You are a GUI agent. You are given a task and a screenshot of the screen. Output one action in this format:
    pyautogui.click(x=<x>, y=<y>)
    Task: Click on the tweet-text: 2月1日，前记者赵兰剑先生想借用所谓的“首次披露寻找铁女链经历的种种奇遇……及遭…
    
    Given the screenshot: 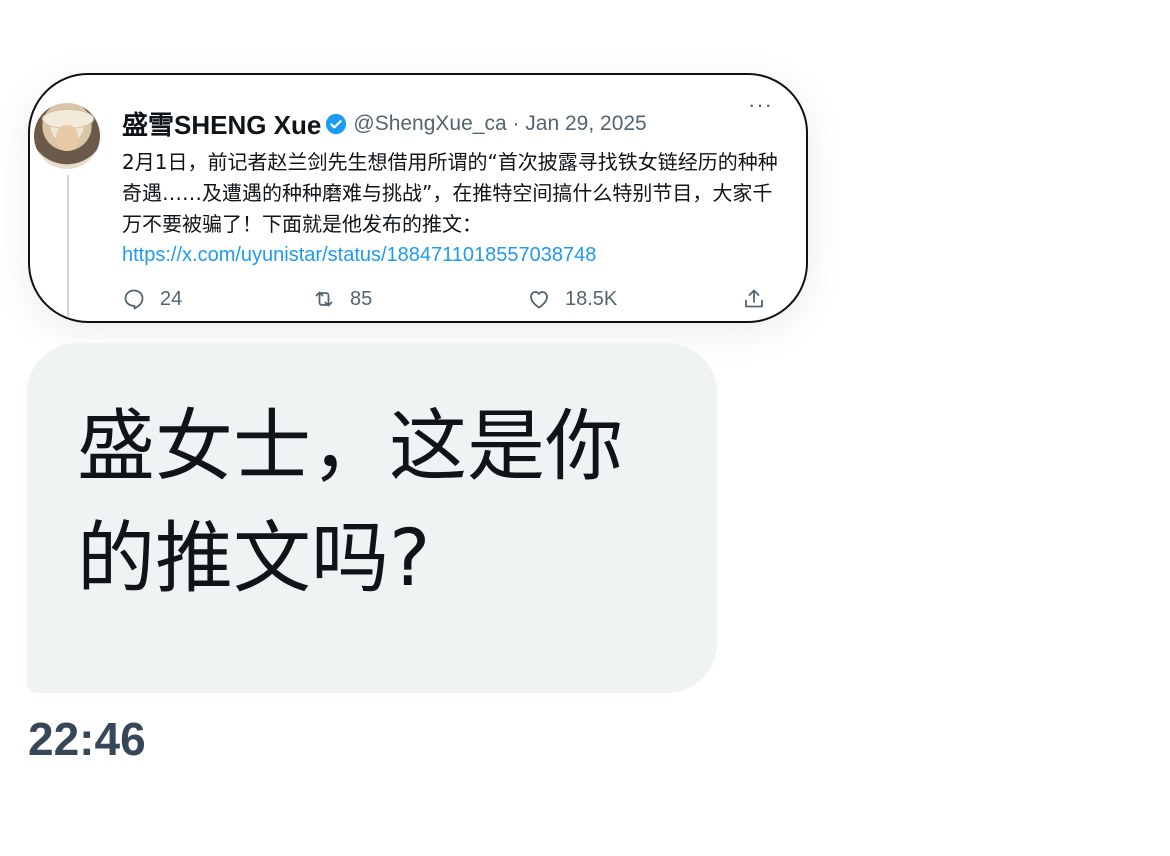 What is the action you would take?
    pyautogui.click(x=450, y=193)
    